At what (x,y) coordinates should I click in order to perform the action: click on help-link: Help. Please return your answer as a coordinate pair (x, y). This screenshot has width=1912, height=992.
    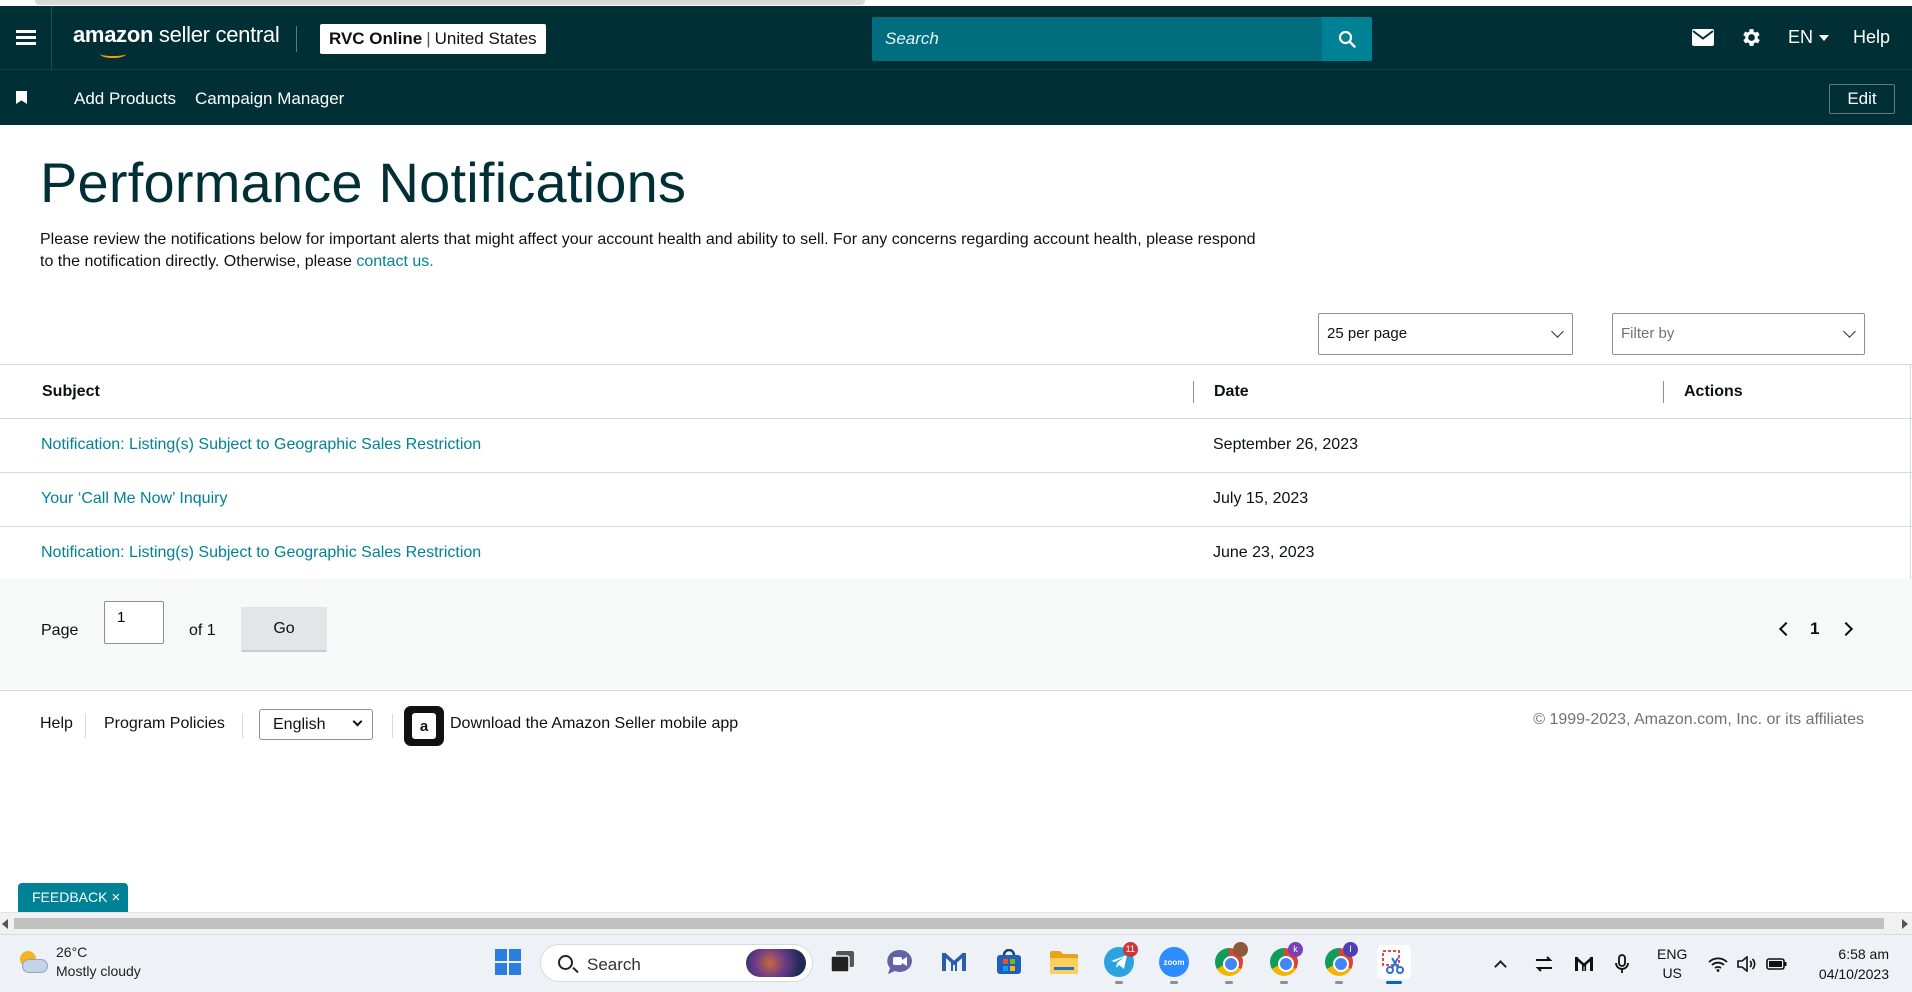
    Looking at the image, I should click on (1871, 37).